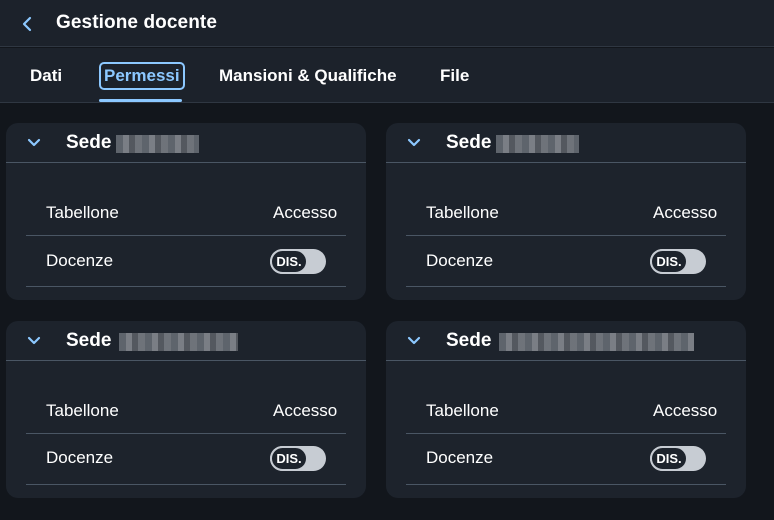 The height and width of the screenshot is (520, 774). What do you see at coordinates (454, 76) in the screenshot?
I see `tab-file: File` at bounding box center [454, 76].